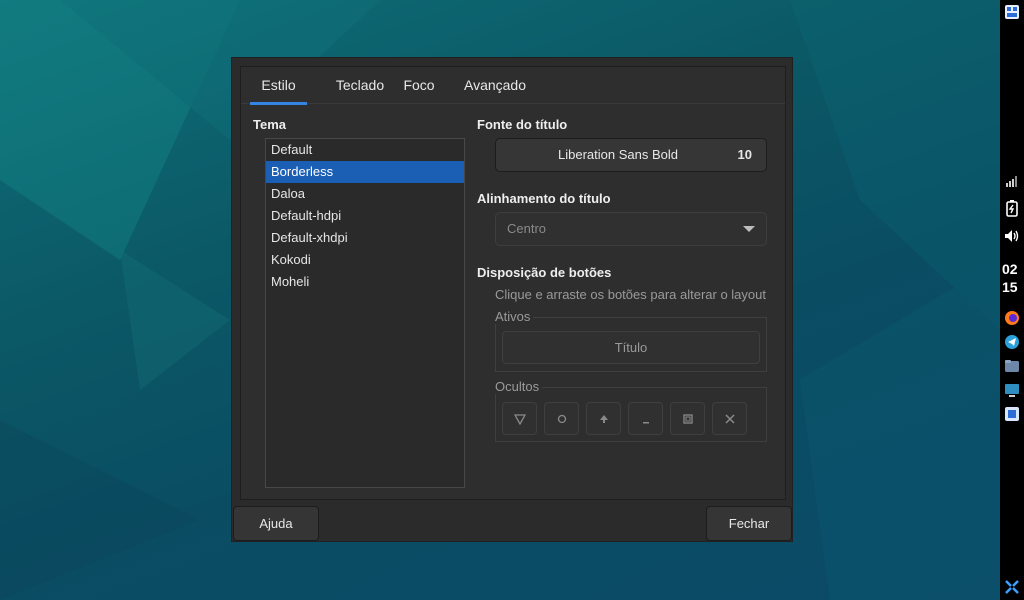 Image resolution: width=1024 pixels, height=600 pixels. I want to click on firefox-icon, so click(1012, 318).